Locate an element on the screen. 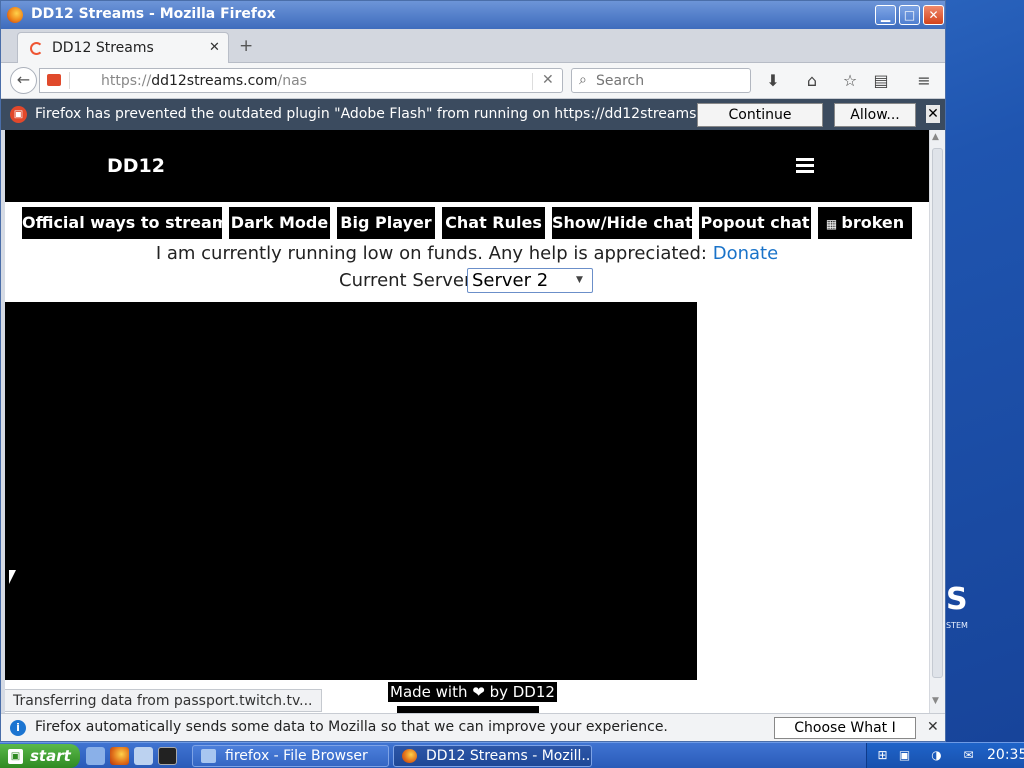  downloads-icon: ⬇ is located at coordinates (773, 81).